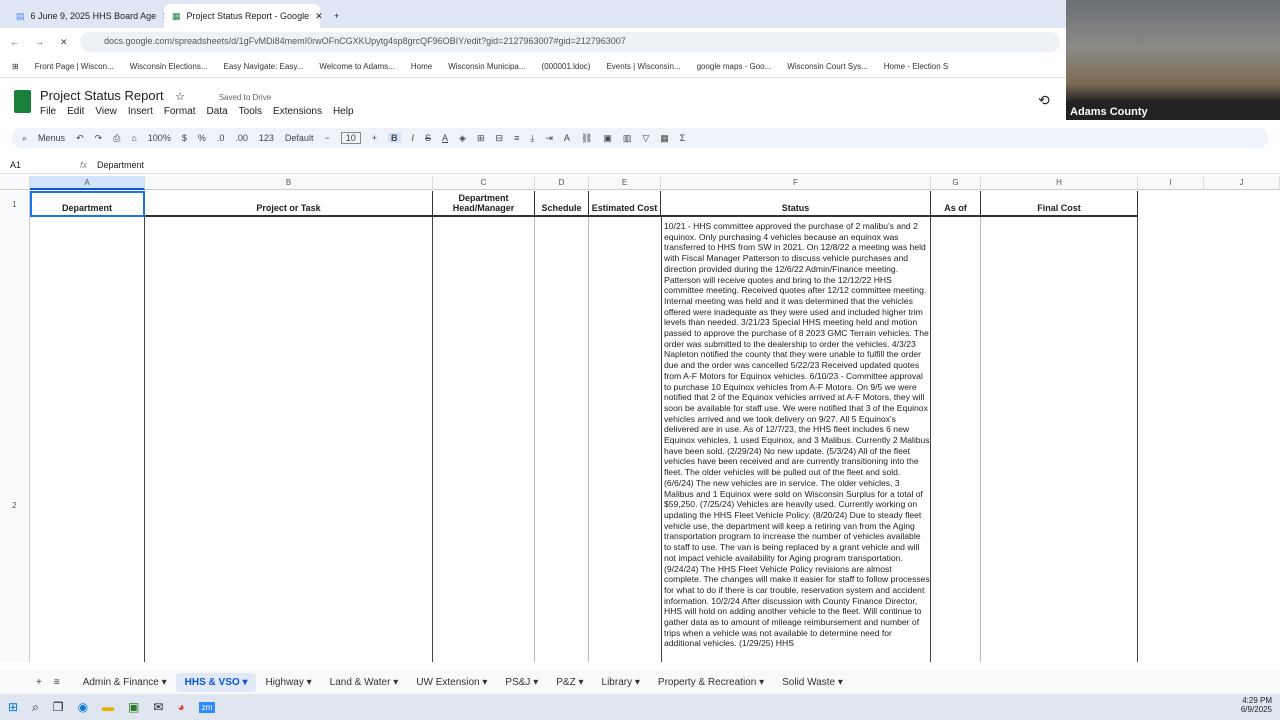 The width and height of the screenshot is (1280, 720). What do you see at coordinates (532, 138) in the screenshot?
I see `valign-icon: ⤓` at bounding box center [532, 138].